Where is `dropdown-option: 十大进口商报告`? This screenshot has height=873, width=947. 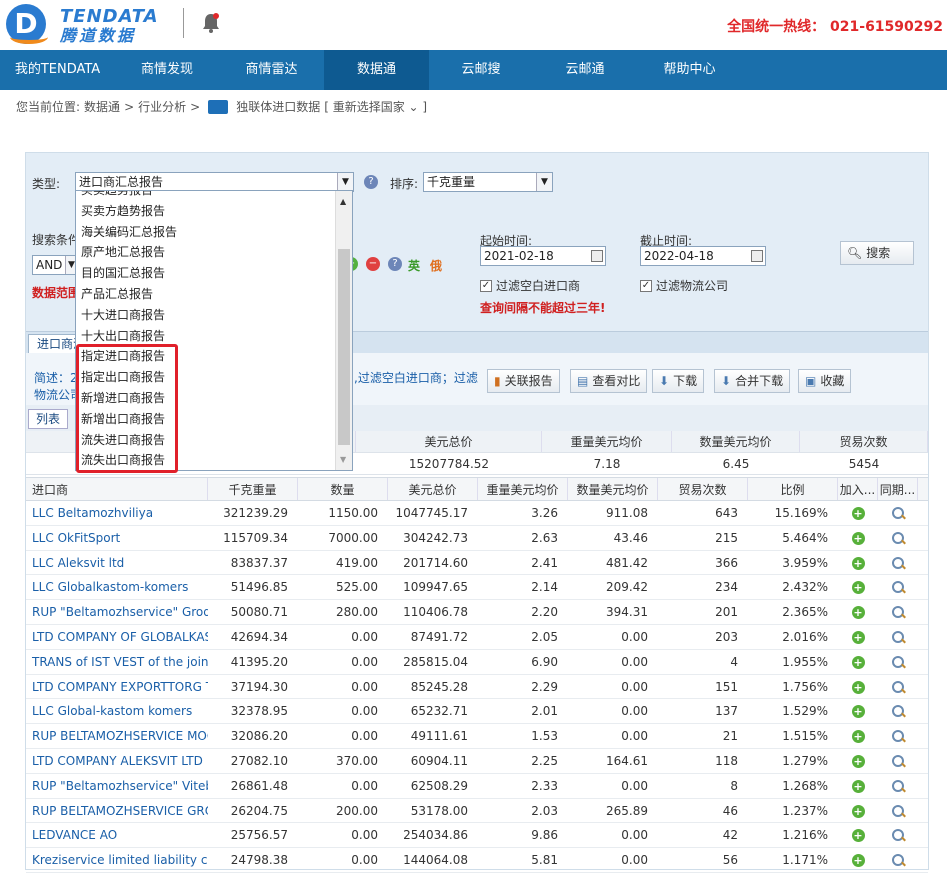 dropdown-option: 十大进口商报告 is located at coordinates (123, 315).